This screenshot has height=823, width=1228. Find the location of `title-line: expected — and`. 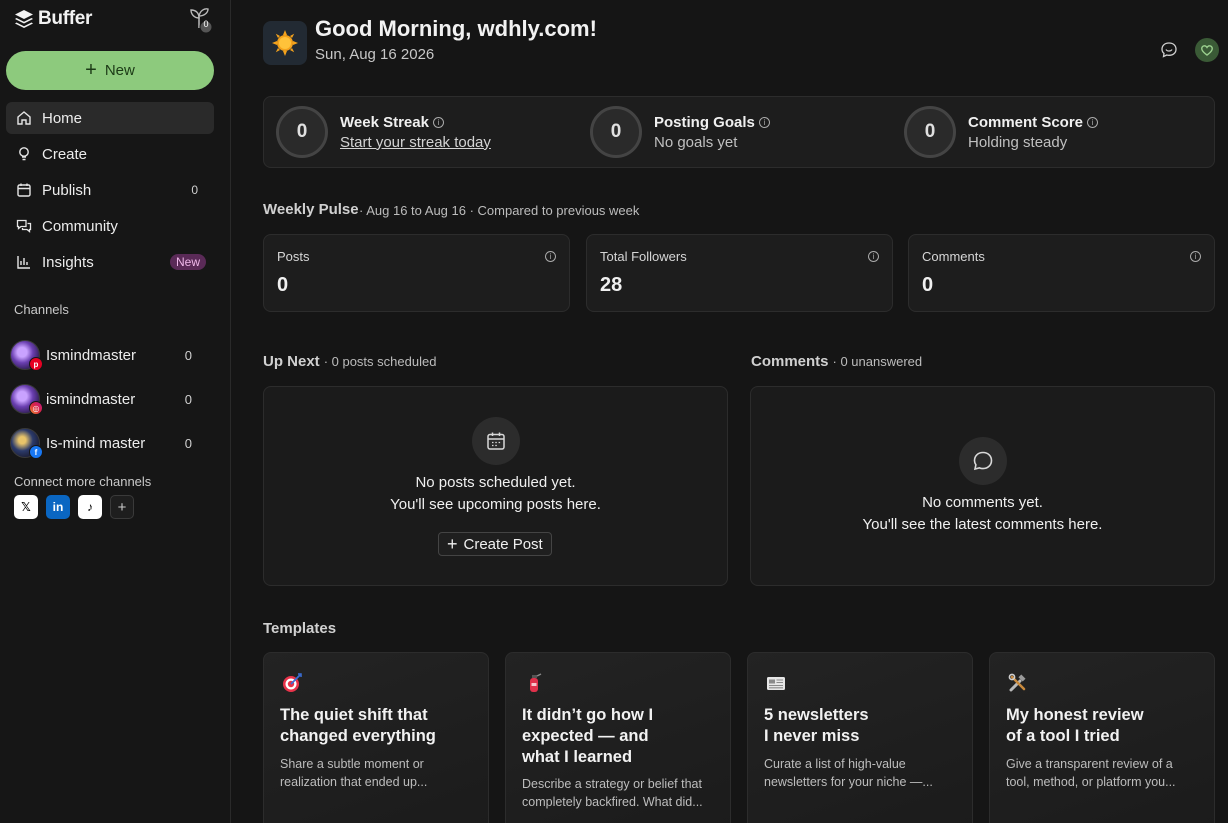

title-line: expected — and is located at coordinates (585, 736).